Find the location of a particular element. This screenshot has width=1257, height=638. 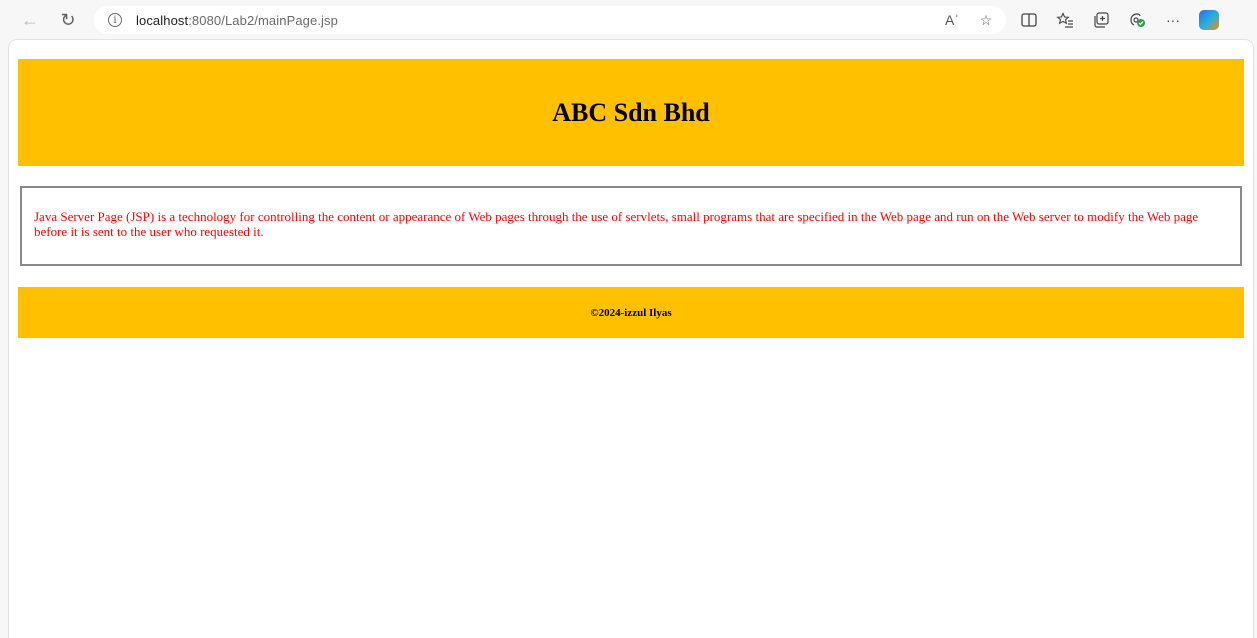

collections-icon is located at coordinates (1101, 20).